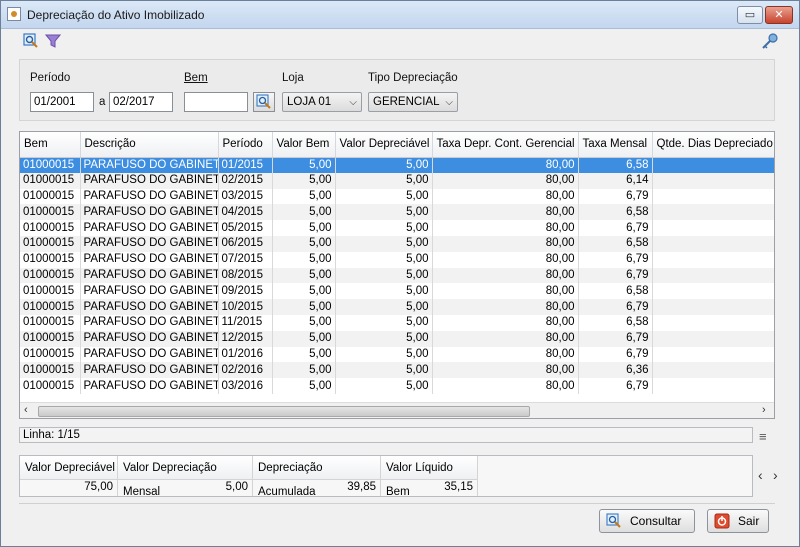 The width and height of the screenshot is (800, 547). Describe the element at coordinates (68, 468) in the screenshot. I see `total-label: Valor Depreciável` at that location.